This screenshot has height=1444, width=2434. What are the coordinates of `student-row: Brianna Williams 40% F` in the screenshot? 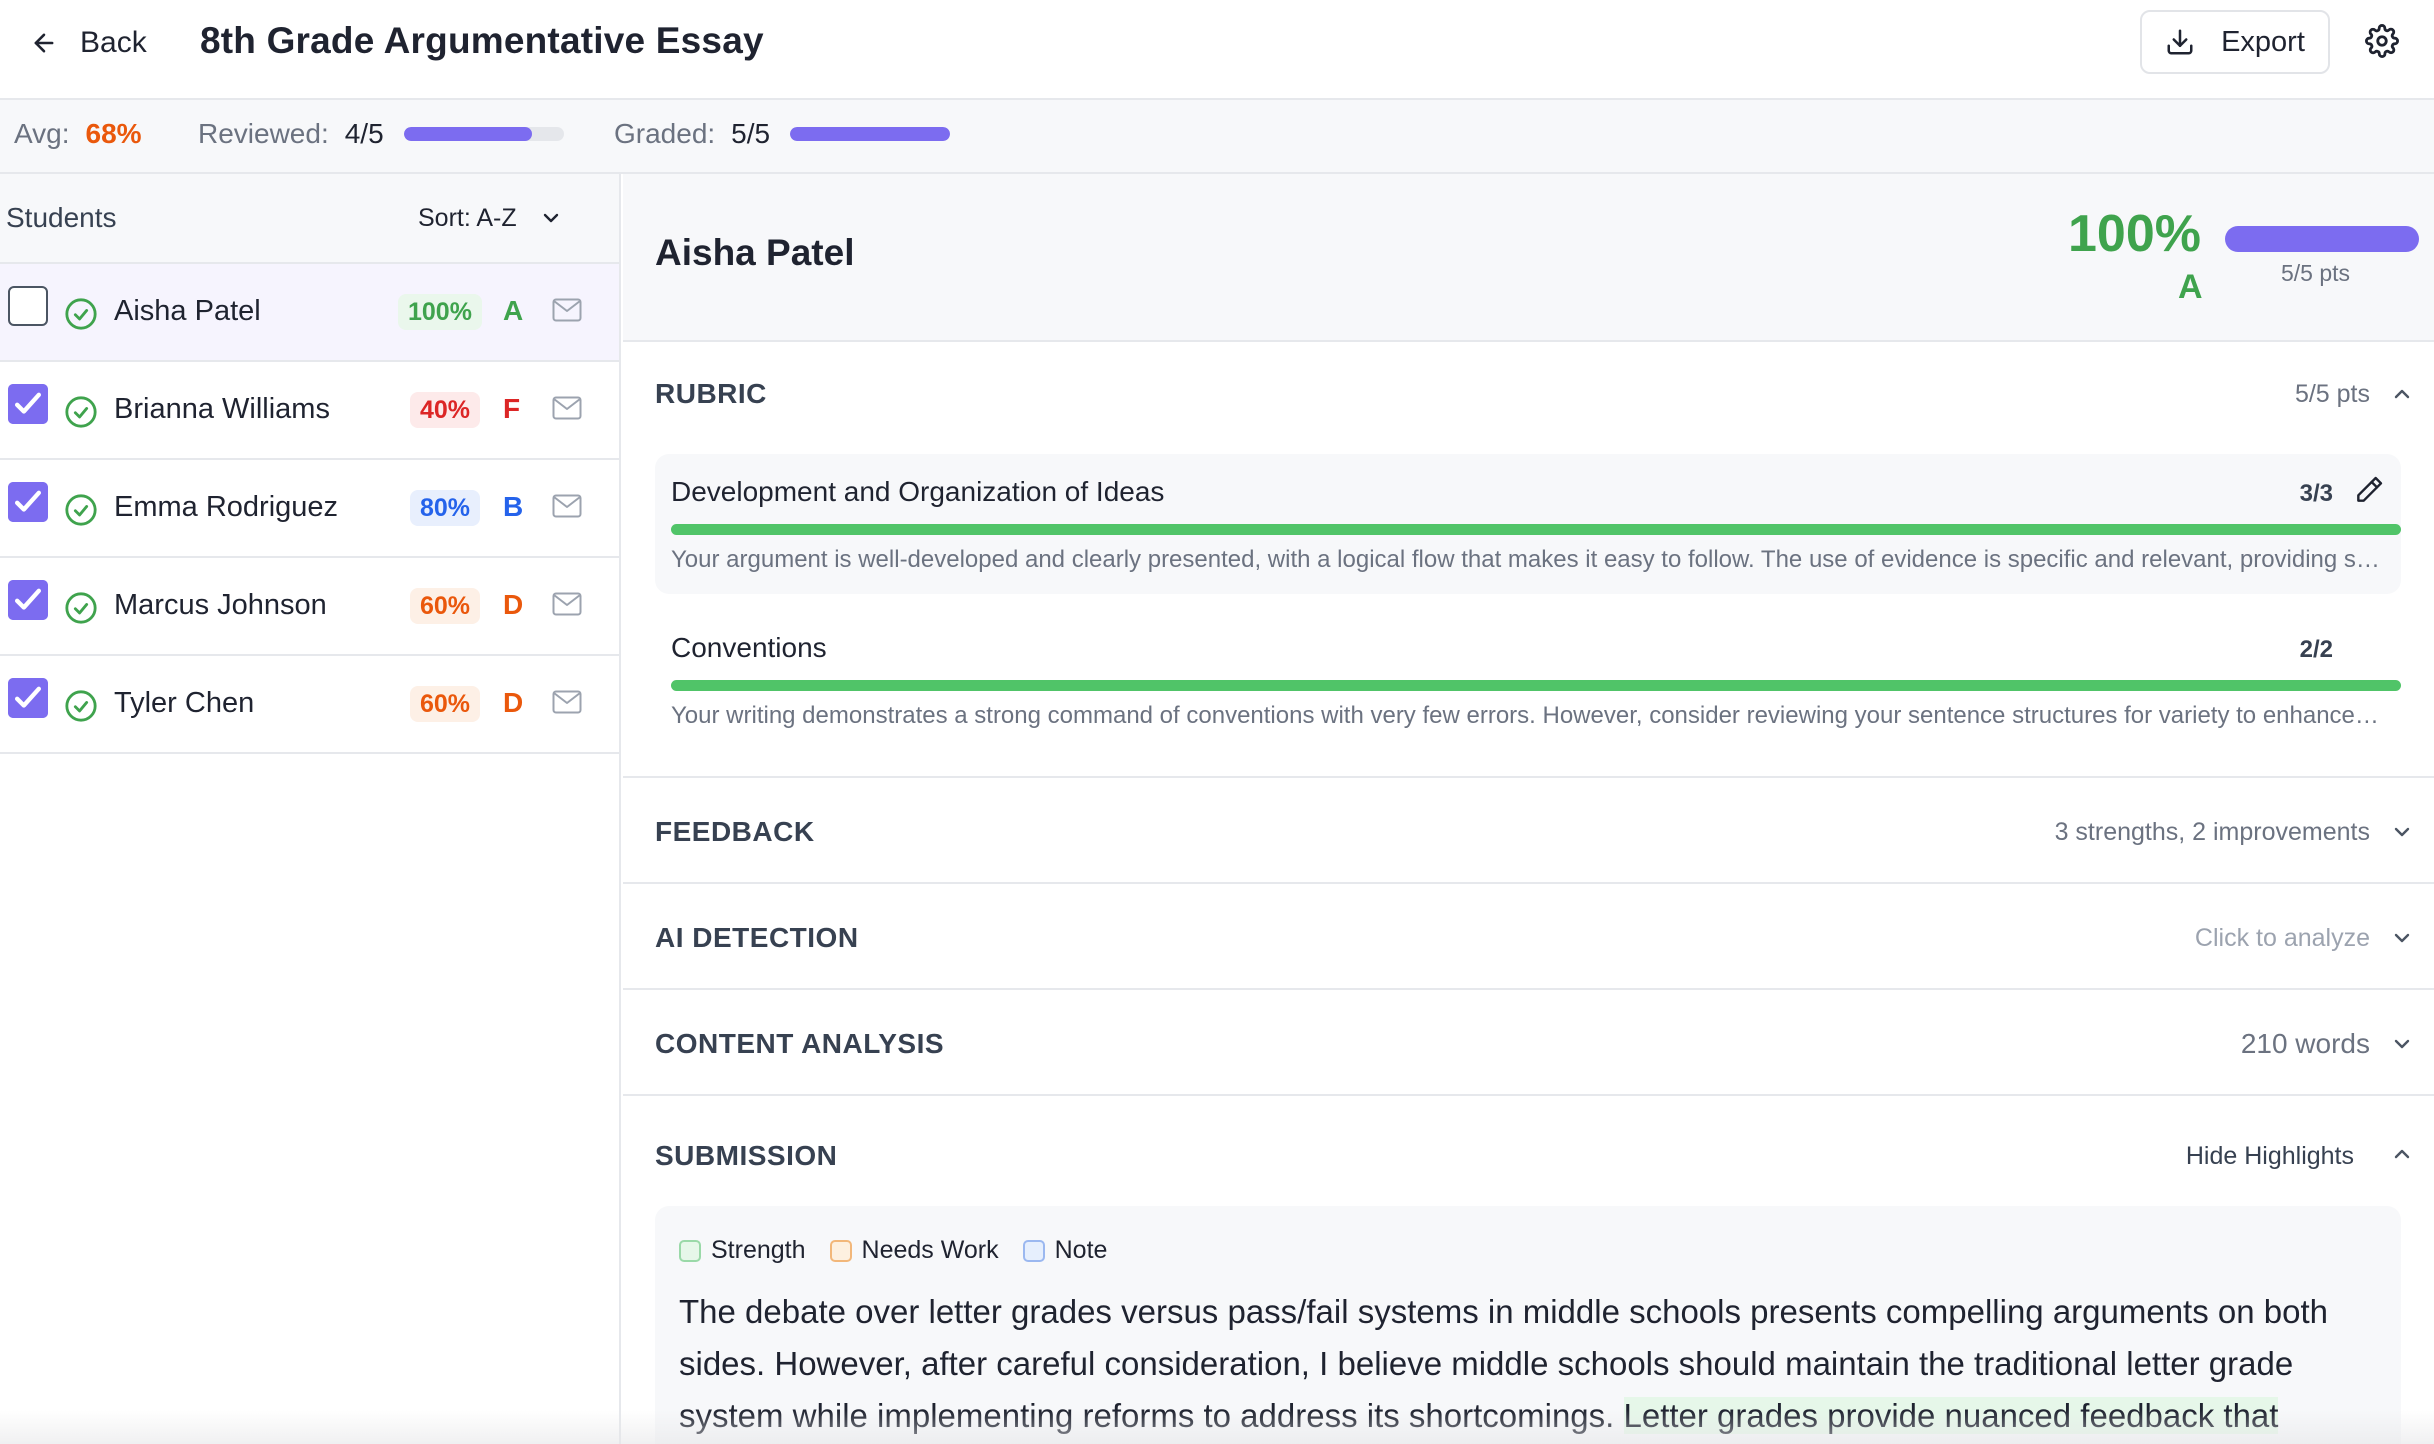 It's located at (309, 411).